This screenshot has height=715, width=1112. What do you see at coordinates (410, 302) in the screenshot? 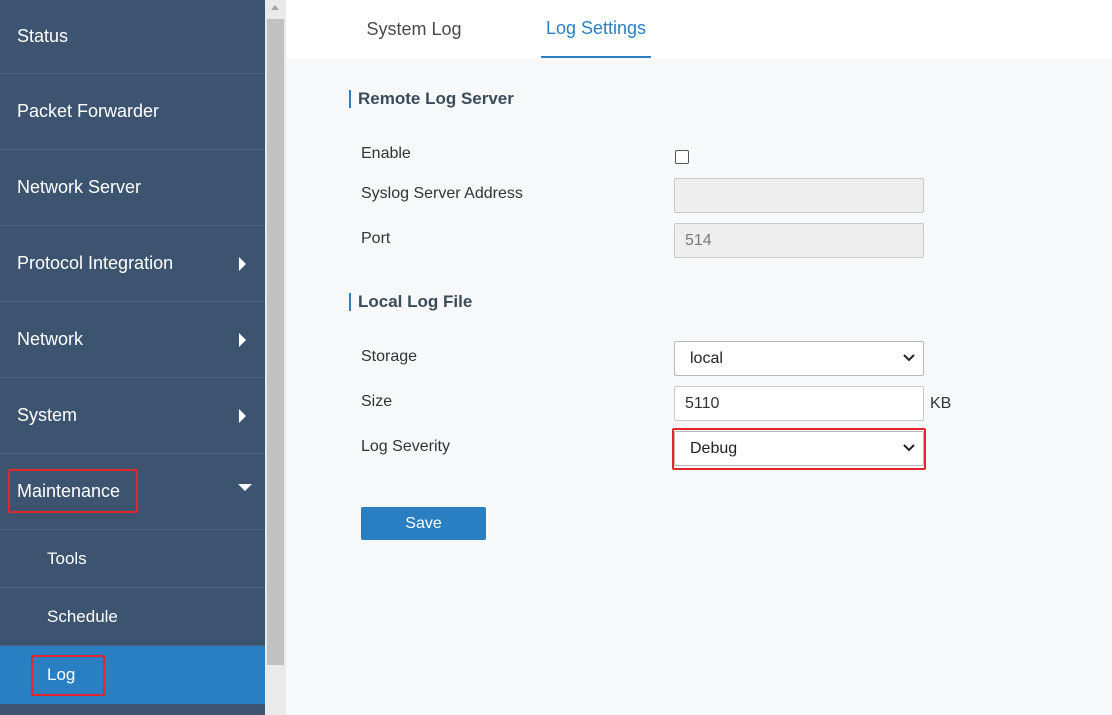
I see `section-title-local-log-file: Local Log File` at bounding box center [410, 302].